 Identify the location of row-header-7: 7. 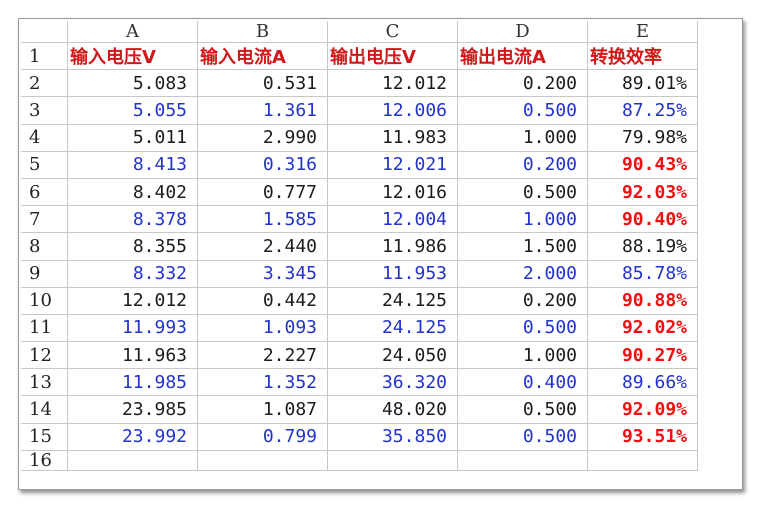
(44, 220).